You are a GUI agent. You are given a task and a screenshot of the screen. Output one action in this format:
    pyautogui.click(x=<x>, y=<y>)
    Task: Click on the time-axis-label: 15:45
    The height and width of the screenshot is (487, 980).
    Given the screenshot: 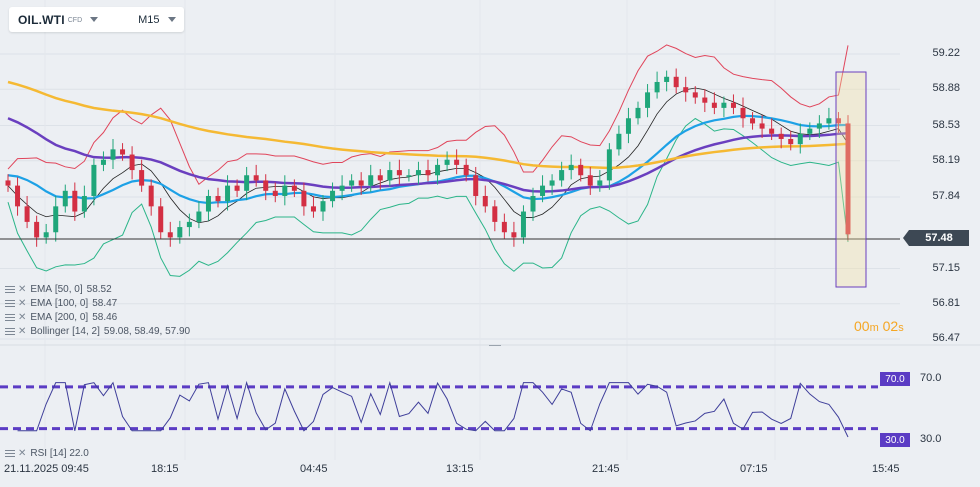 What is the action you would take?
    pyautogui.click(x=886, y=469)
    